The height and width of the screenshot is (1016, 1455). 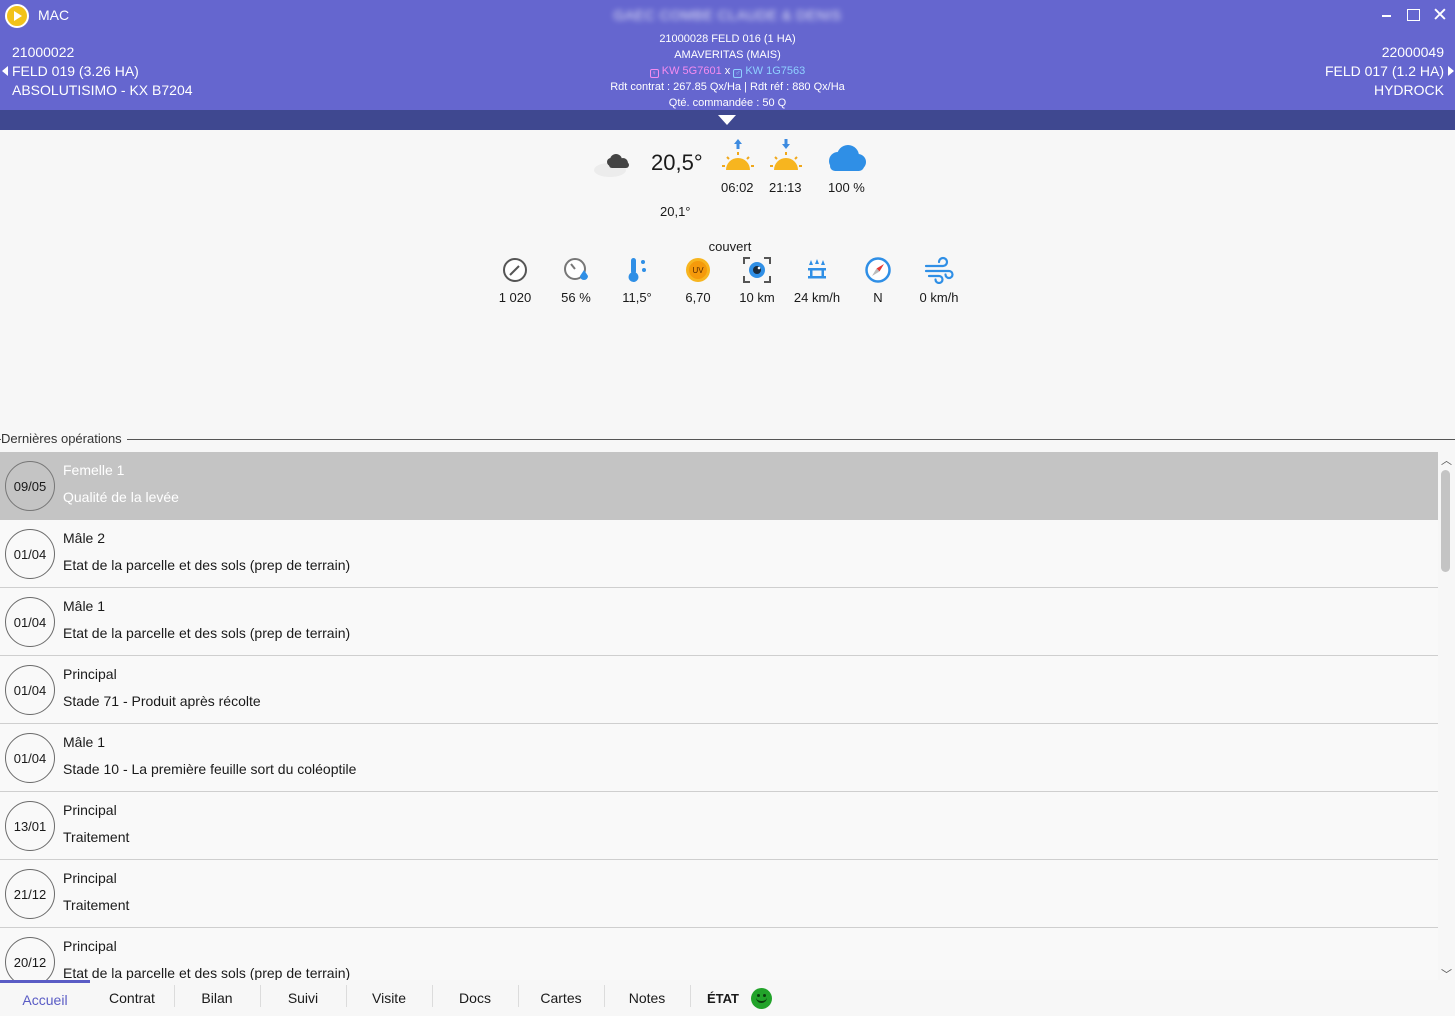 What do you see at coordinates (847, 158) in the screenshot?
I see `cloud-icon` at bounding box center [847, 158].